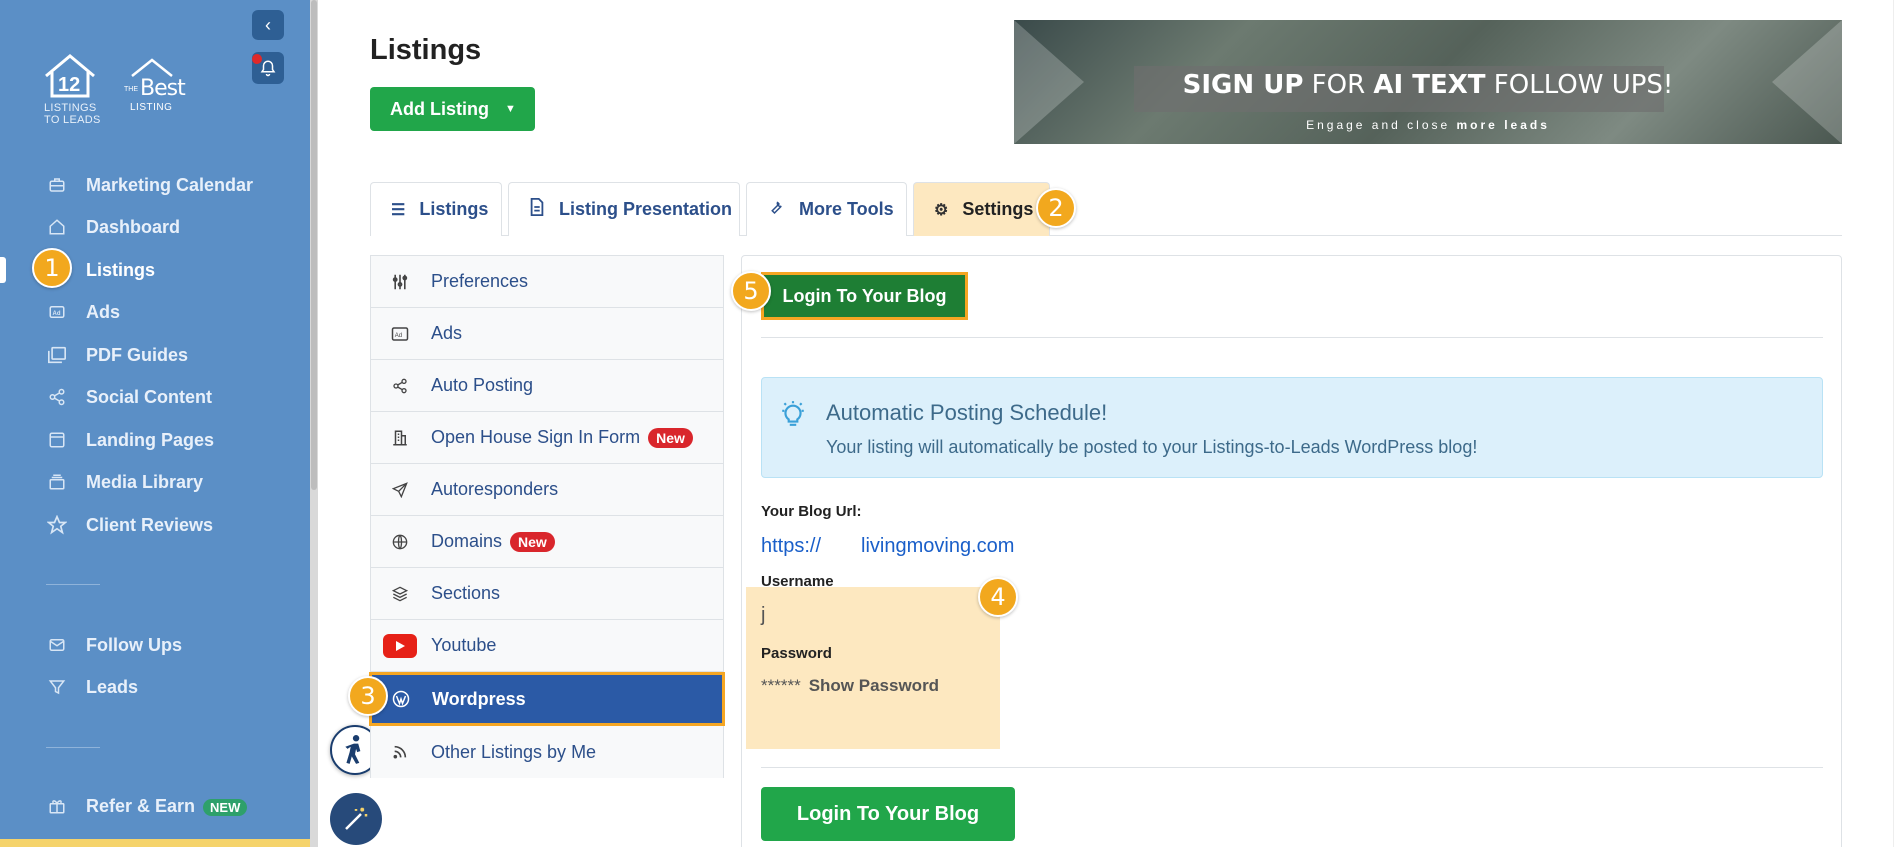 Image resolution: width=1903 pixels, height=847 pixels. I want to click on send-icon, so click(400, 489).